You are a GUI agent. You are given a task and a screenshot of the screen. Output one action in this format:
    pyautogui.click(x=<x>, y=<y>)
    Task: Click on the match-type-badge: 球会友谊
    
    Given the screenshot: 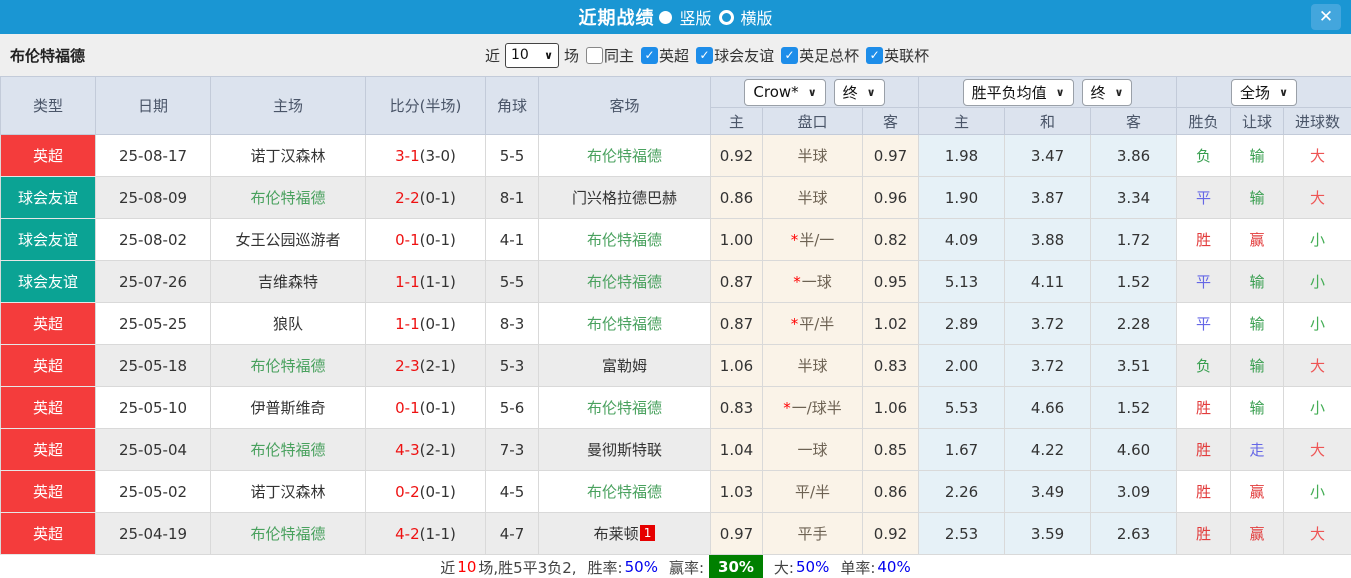 What is the action you would take?
    pyautogui.click(x=48, y=197)
    